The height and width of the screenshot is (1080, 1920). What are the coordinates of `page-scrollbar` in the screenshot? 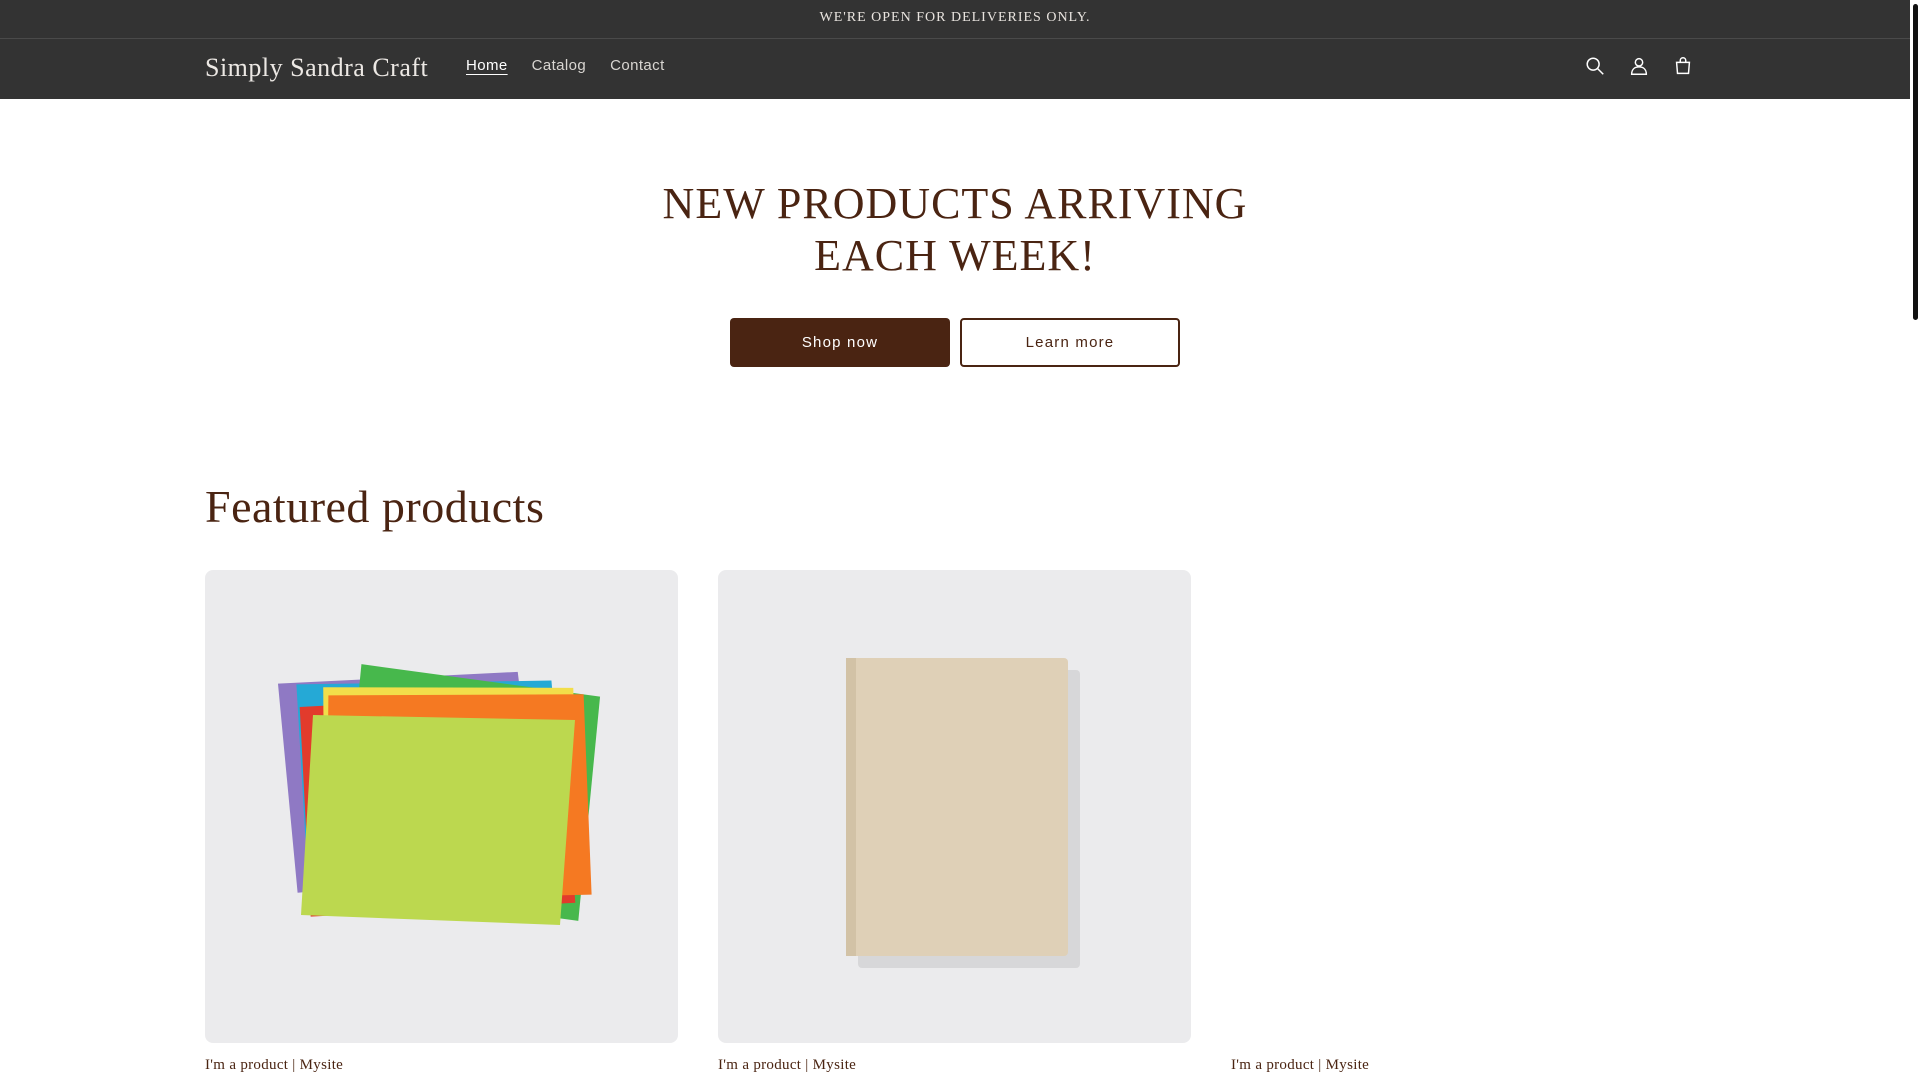 It's located at (1915, 540).